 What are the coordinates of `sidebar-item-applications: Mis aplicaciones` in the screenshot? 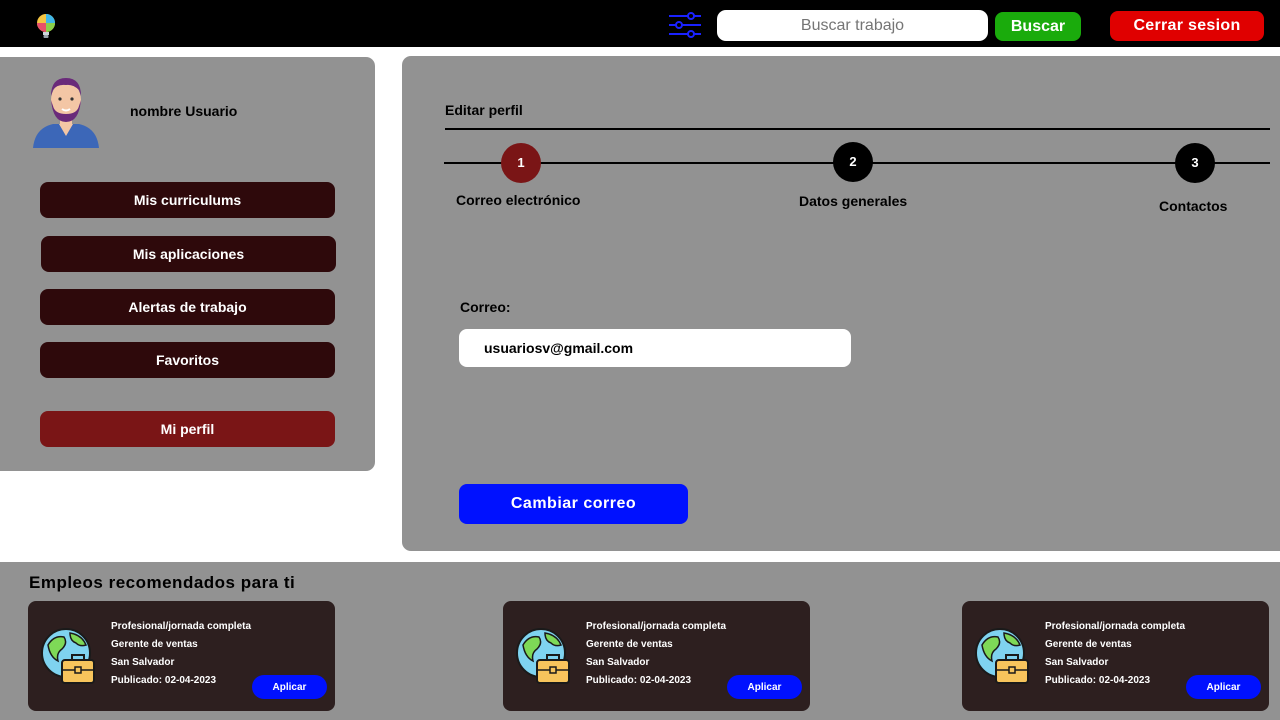 It's located at (188, 254).